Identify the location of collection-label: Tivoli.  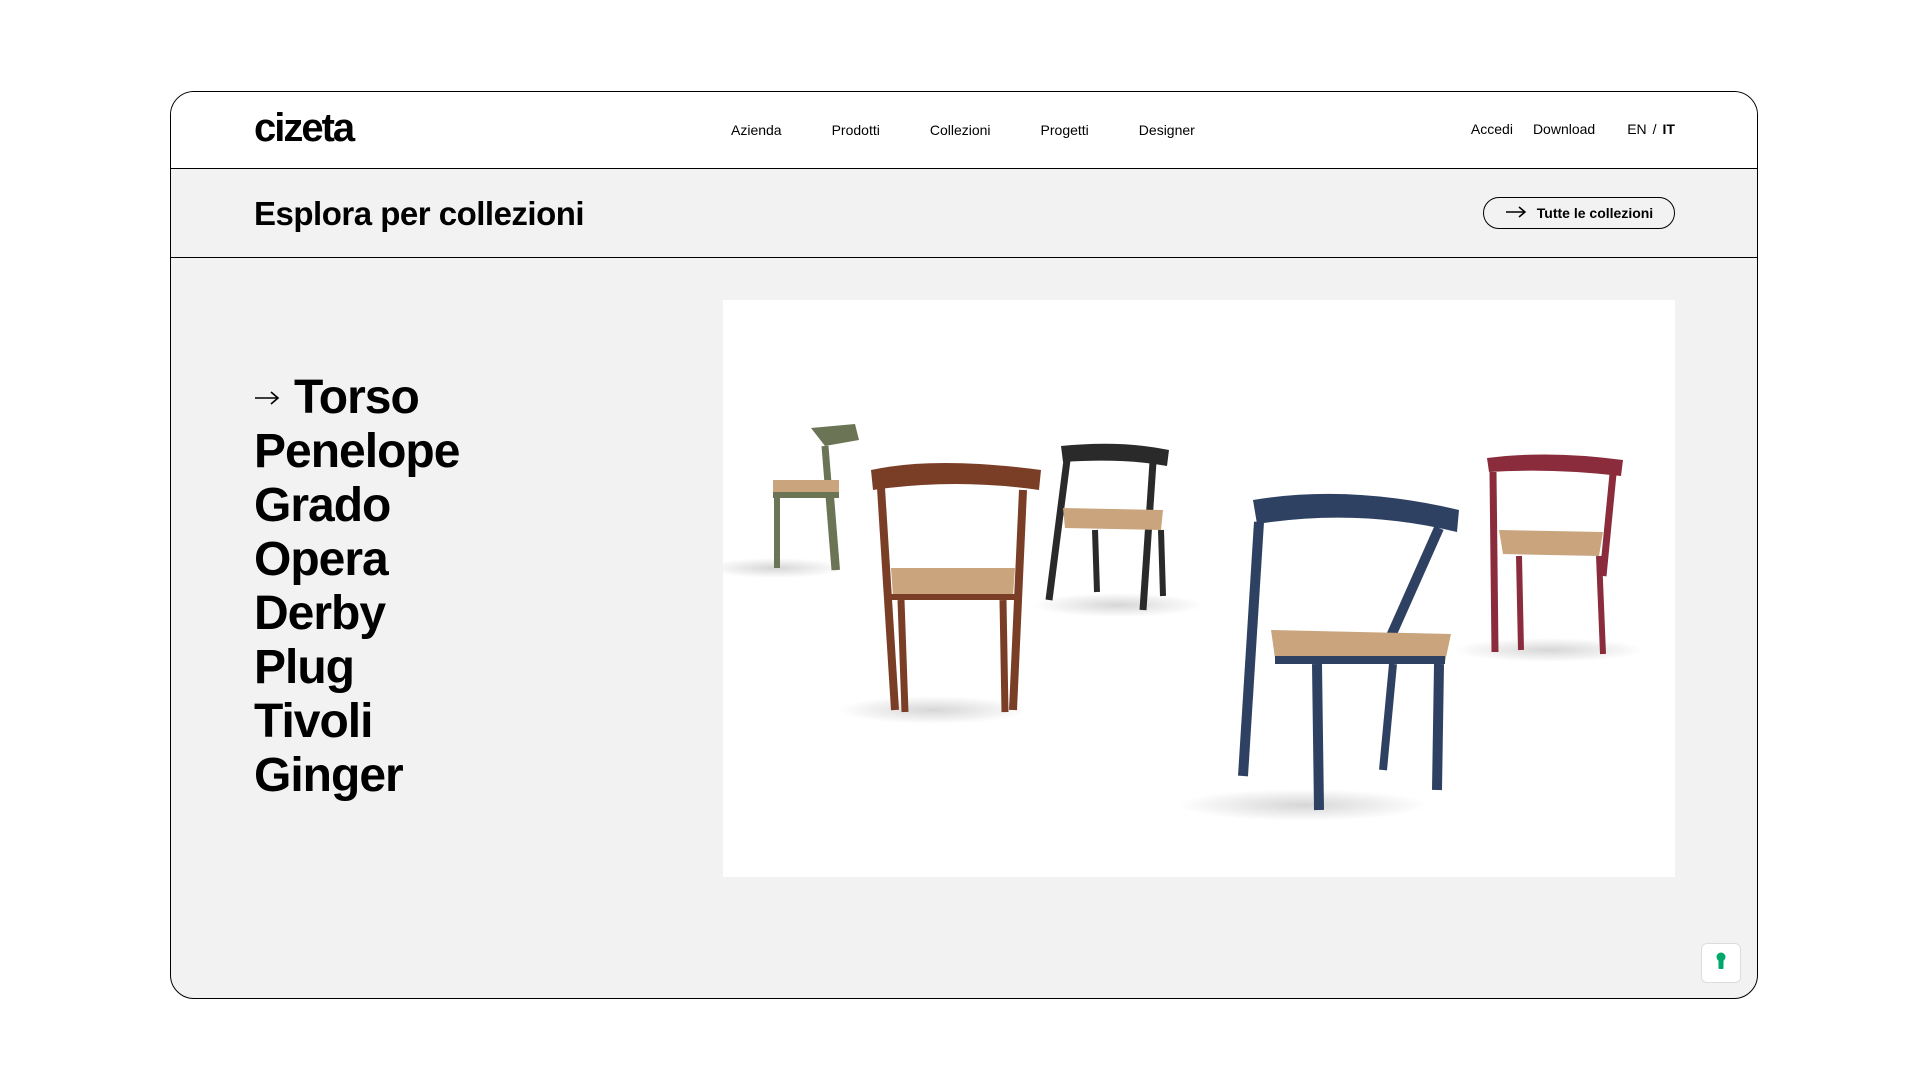
(313, 721).